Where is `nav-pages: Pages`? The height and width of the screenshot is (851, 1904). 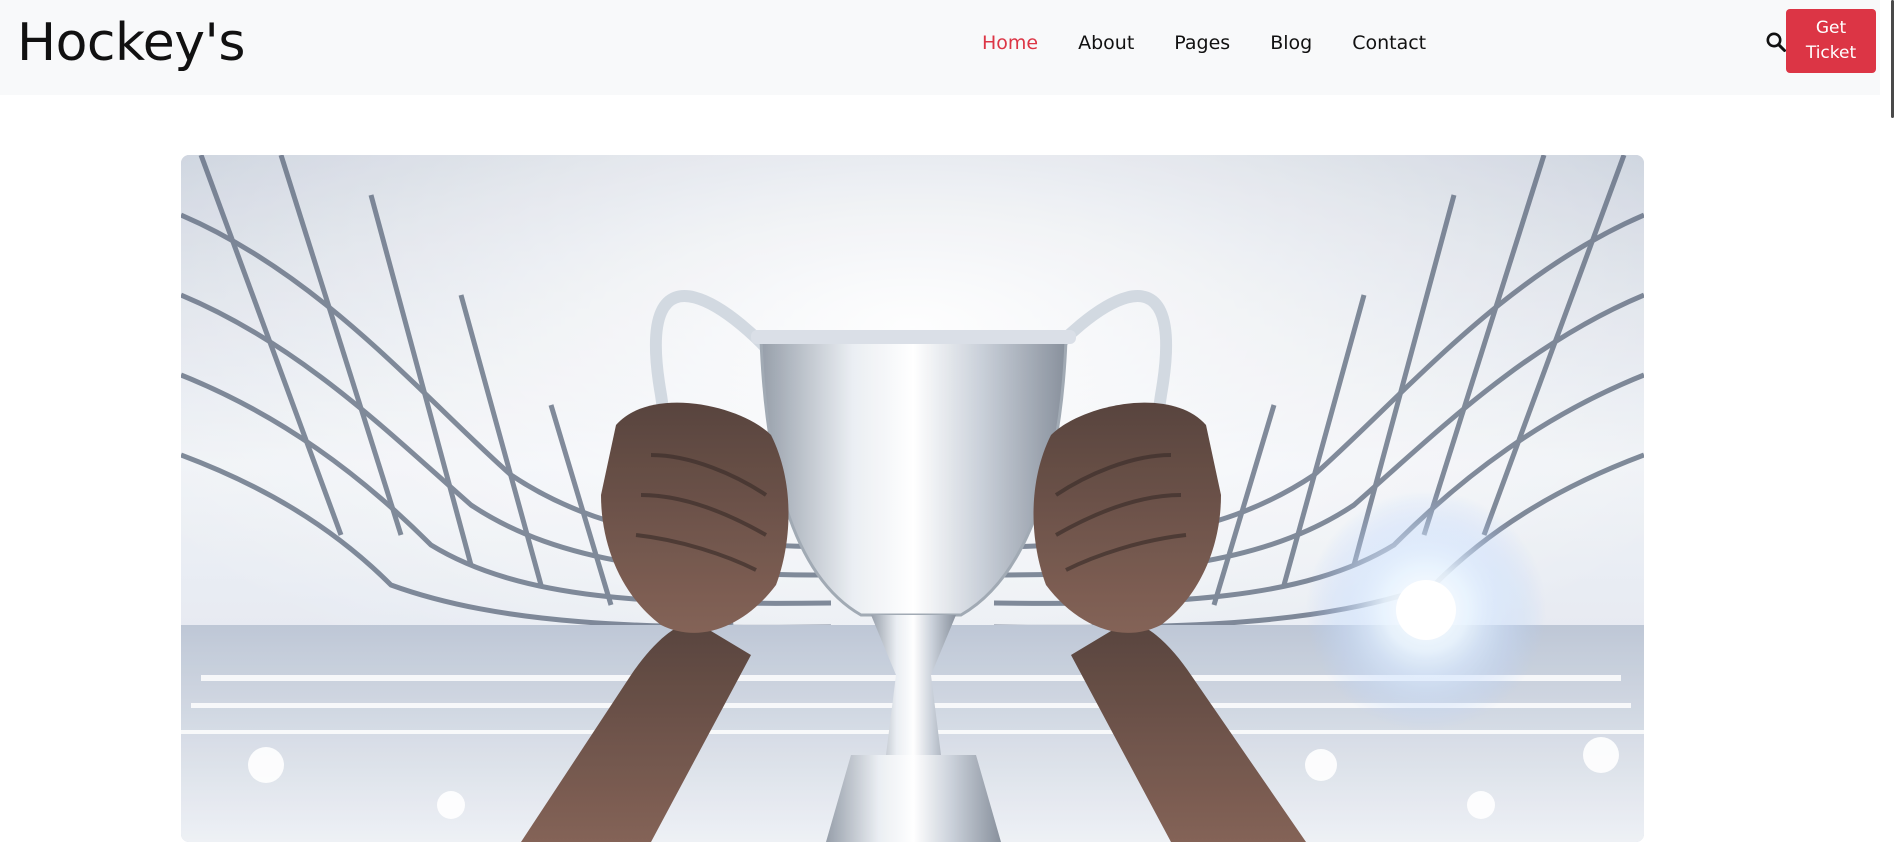
nav-pages: Pages is located at coordinates (1202, 43).